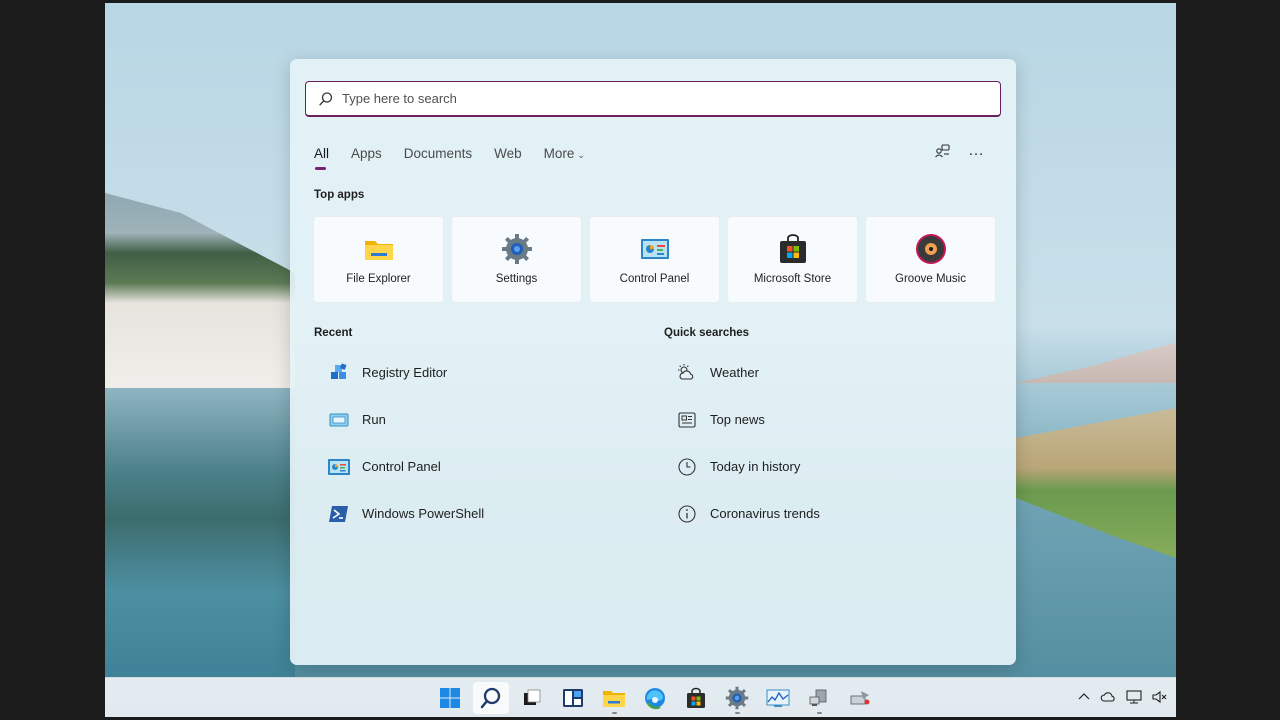 This screenshot has width=1280, height=720. I want to click on widgets-icon, so click(573, 698).